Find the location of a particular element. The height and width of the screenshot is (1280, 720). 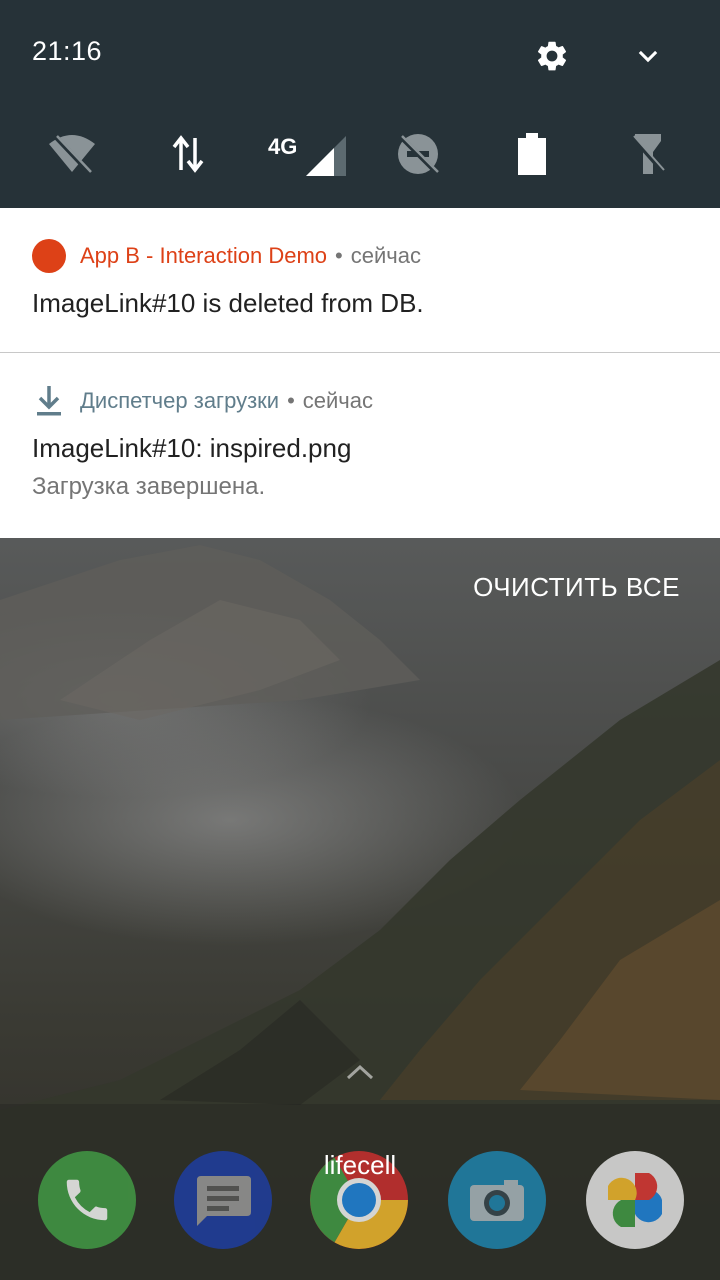

settings-button is located at coordinates (552, 56).